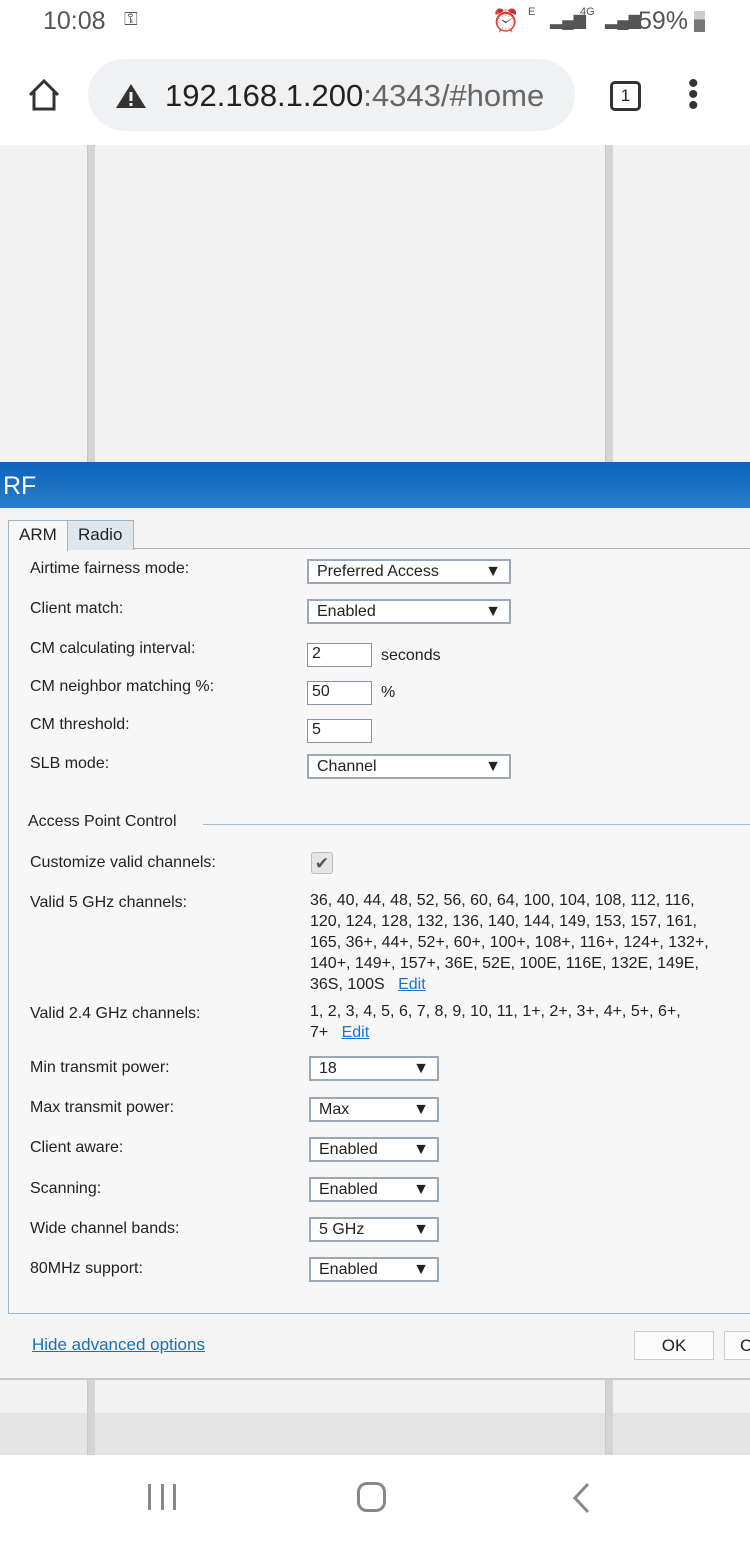 This screenshot has height=1541, width=750. I want to click on valid-5ghz-label: Valid 5 GHz channels:, so click(109, 902).